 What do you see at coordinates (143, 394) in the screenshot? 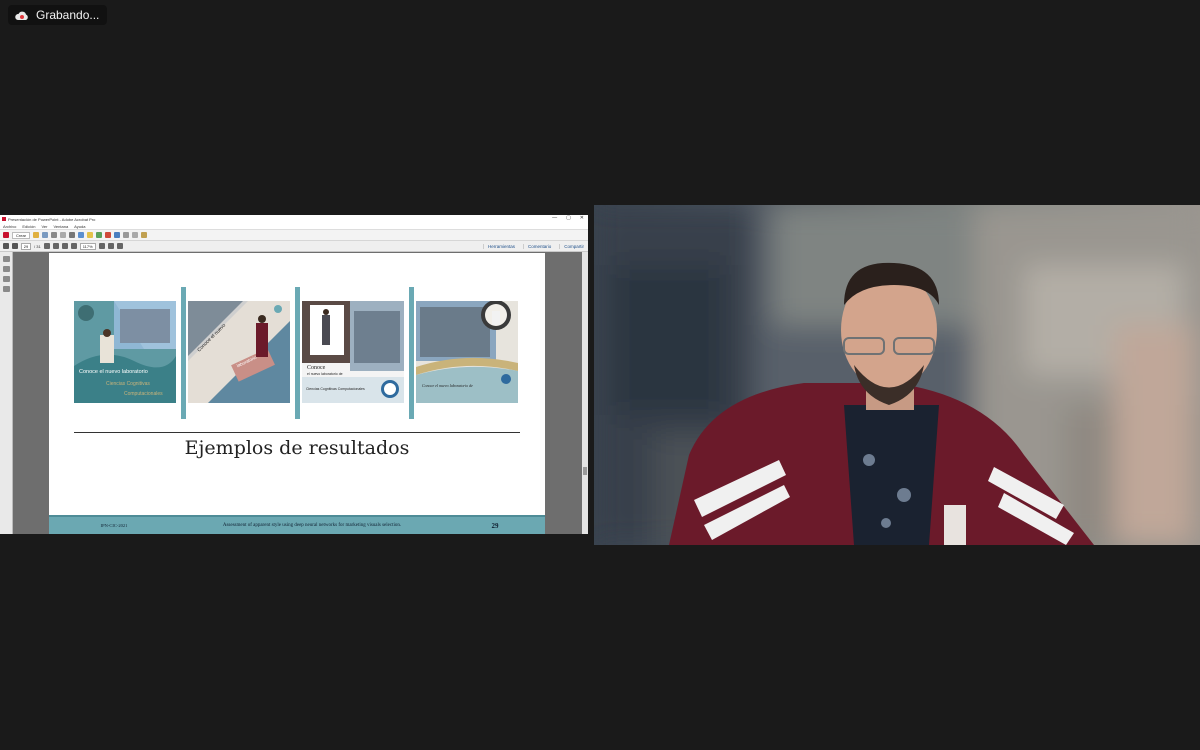
I see `card-1-sub2: Computacionales` at bounding box center [143, 394].